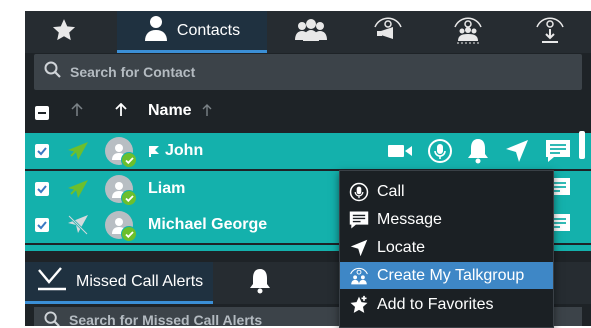 This screenshot has width=591, height=328. I want to click on contact-name: Michael George, so click(208, 224).